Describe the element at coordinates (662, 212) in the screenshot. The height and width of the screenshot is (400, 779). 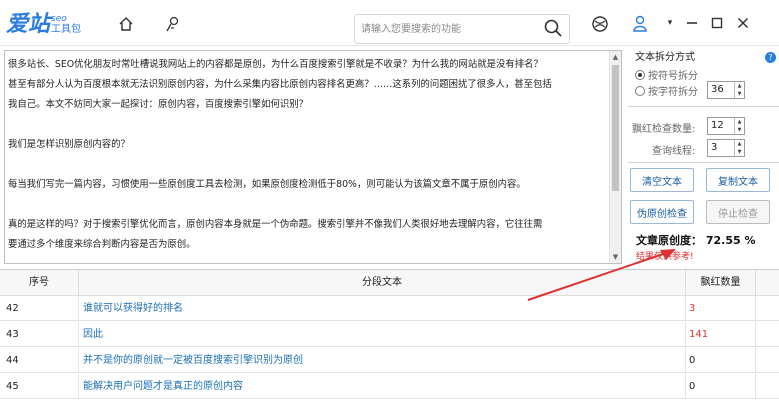
I see `pseudo-original-check-button: 伪原创检查` at that location.